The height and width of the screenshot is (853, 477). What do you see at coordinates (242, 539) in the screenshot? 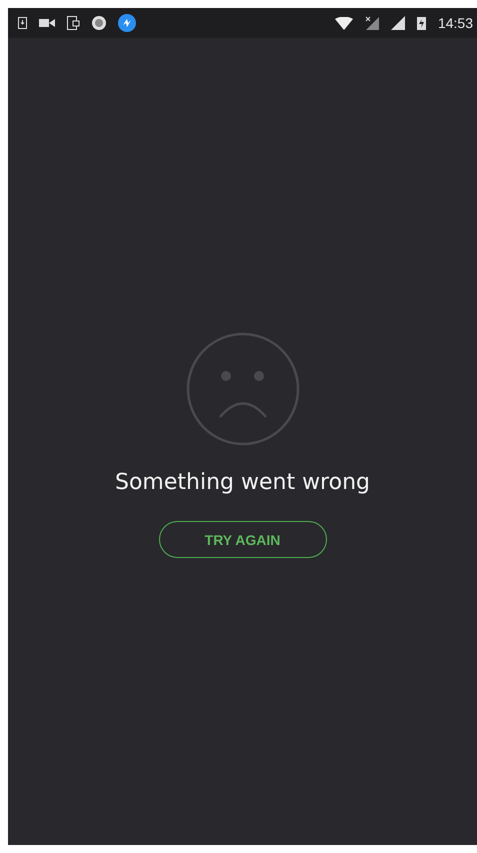
I see `try-again-button: TRY AGAIN` at bounding box center [242, 539].